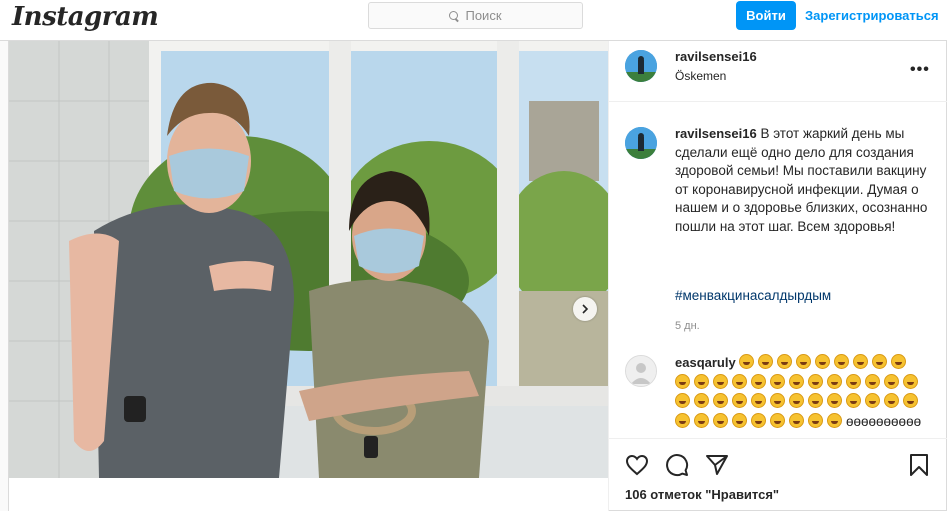 The height and width of the screenshot is (511, 947). What do you see at coordinates (872, 15) in the screenshot?
I see `signup-link: Зарегистрироваться` at bounding box center [872, 15].